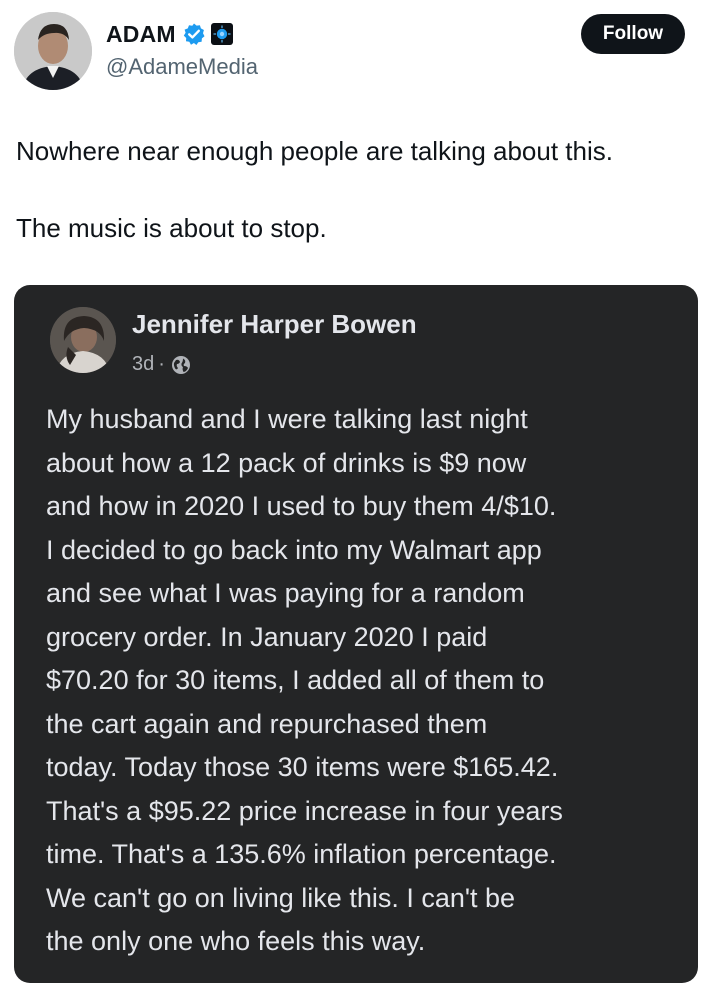  What do you see at coordinates (83, 340) in the screenshot?
I see `fb-author-avatar` at bounding box center [83, 340].